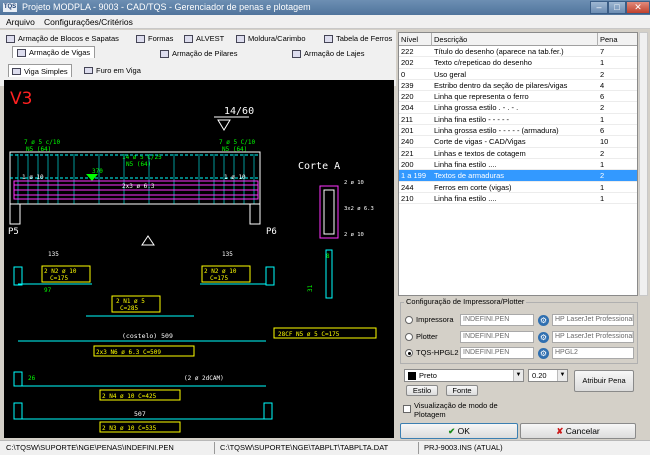 The height and width of the screenshot is (455, 650). What do you see at coordinates (518, 74) in the screenshot?
I see `table-row: 0 Uso geral 2` at bounding box center [518, 74].